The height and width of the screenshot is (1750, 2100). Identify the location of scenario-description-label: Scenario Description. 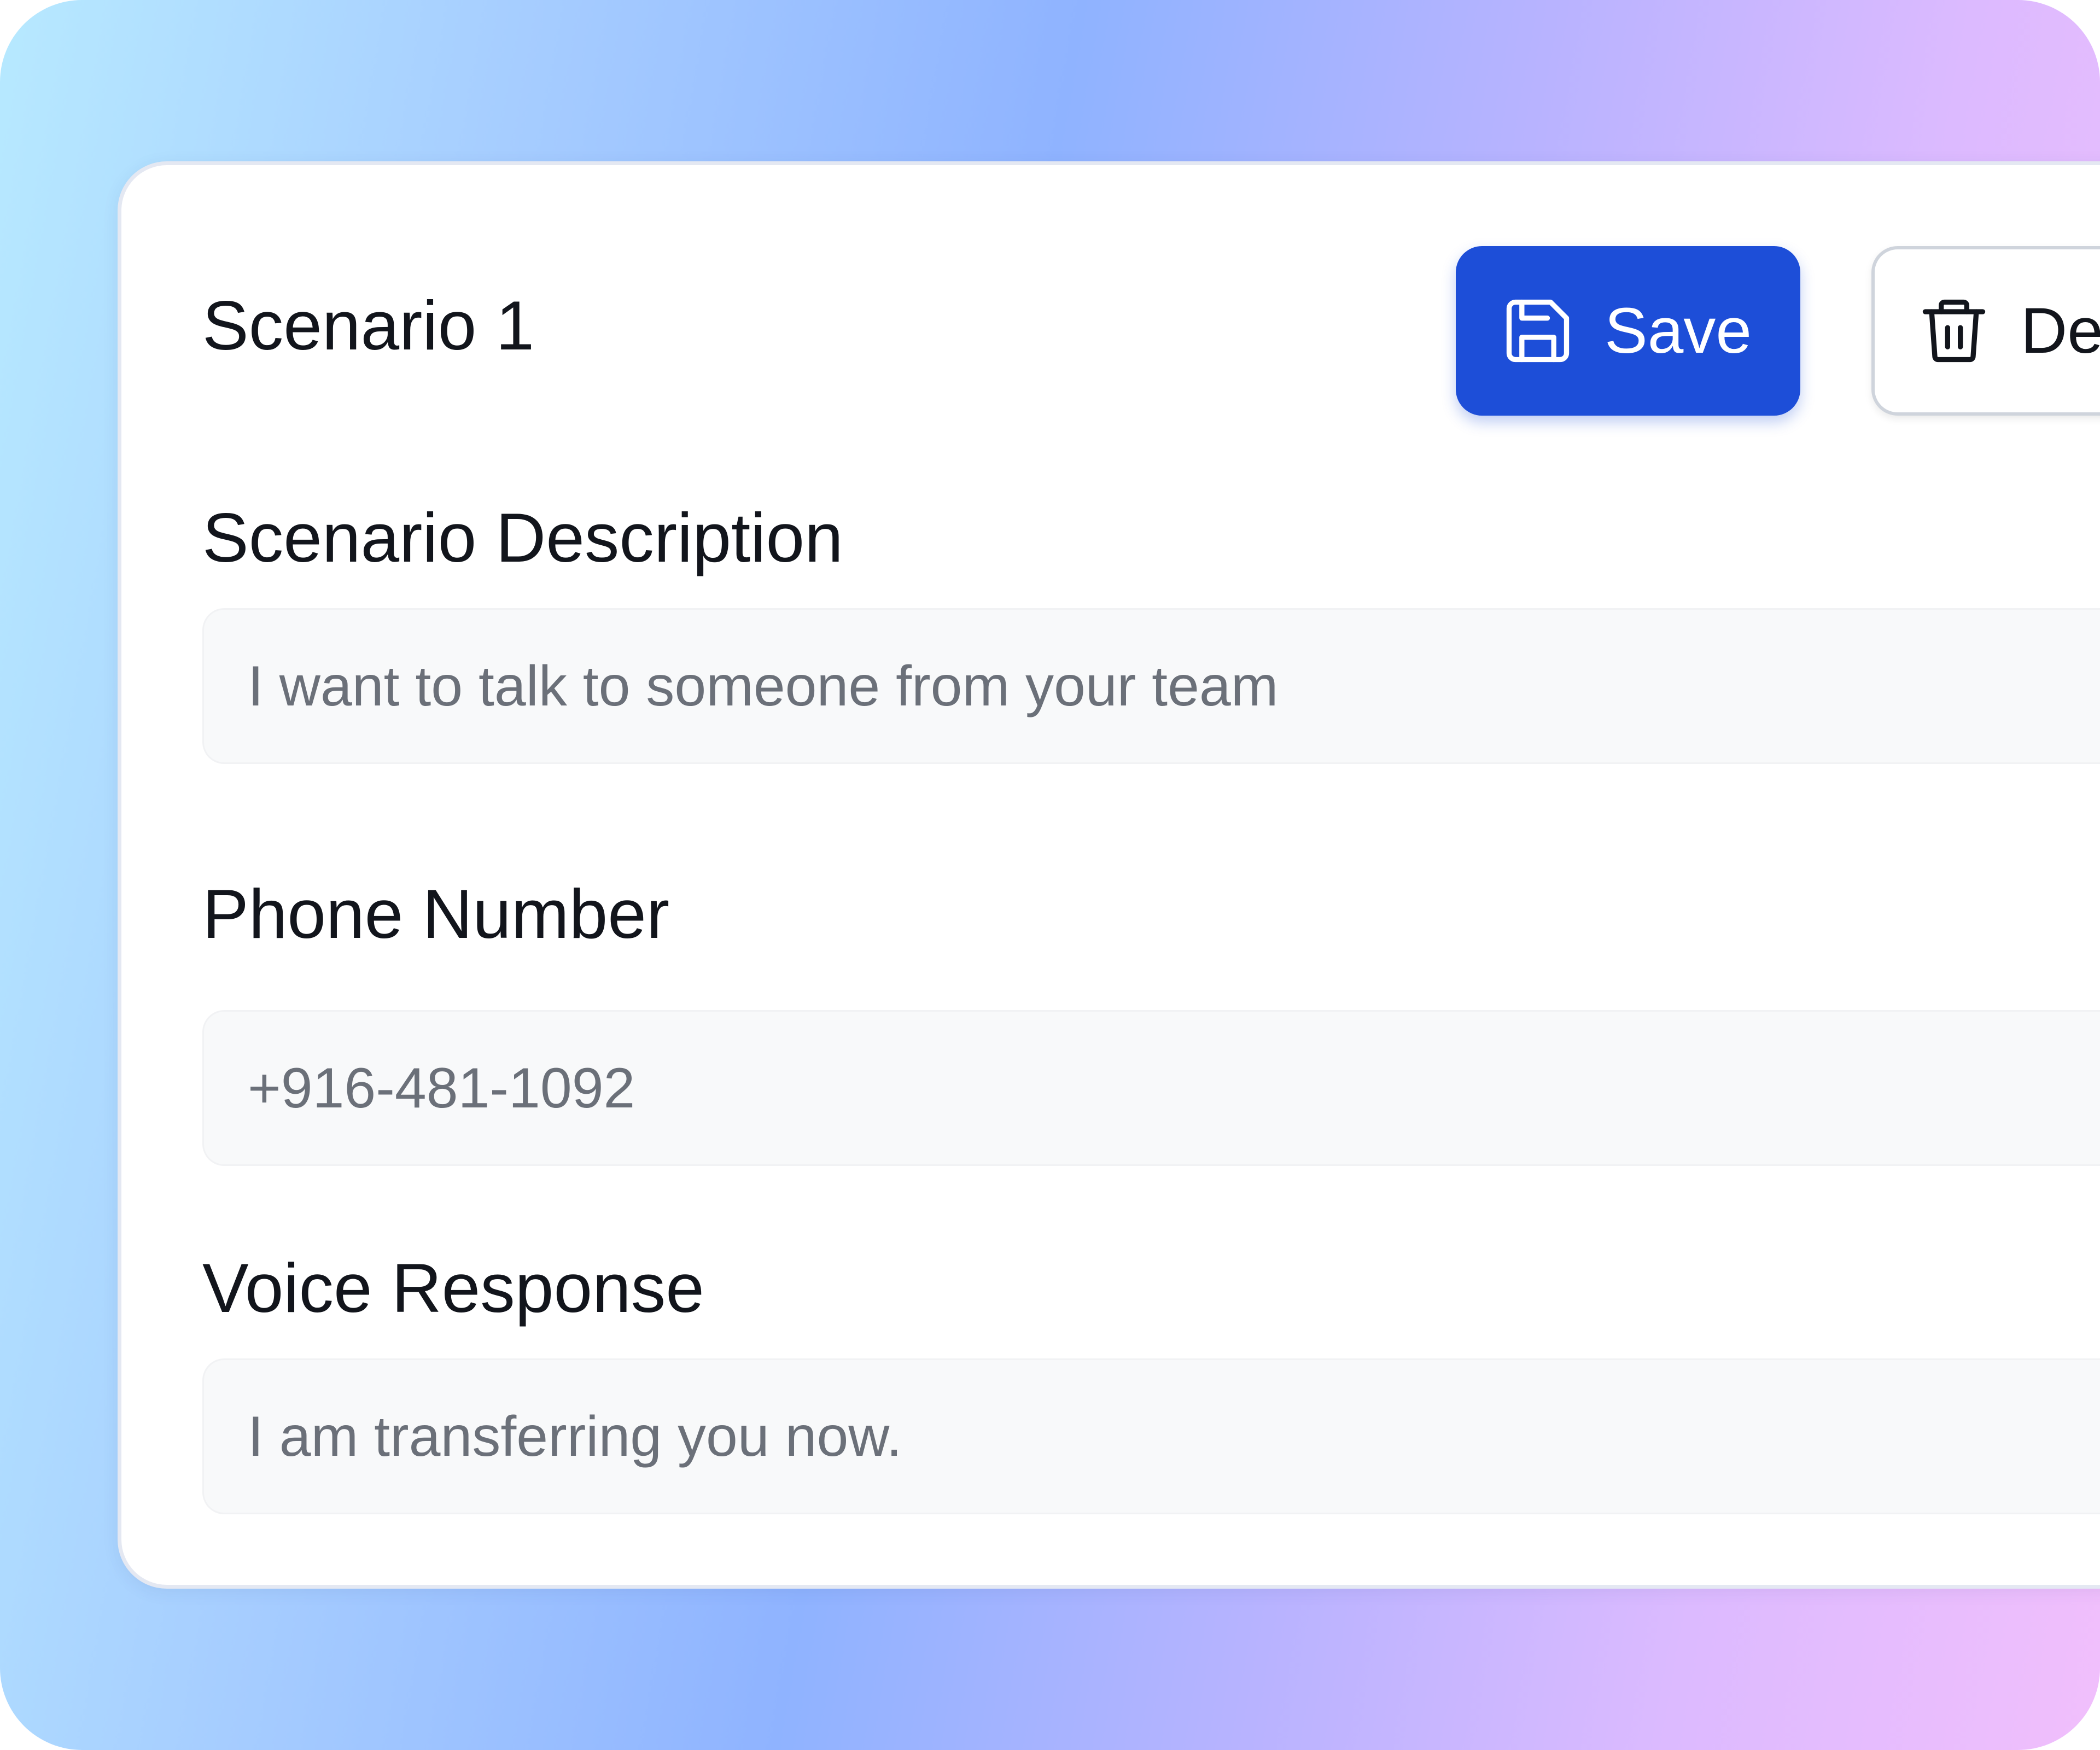
(522, 537).